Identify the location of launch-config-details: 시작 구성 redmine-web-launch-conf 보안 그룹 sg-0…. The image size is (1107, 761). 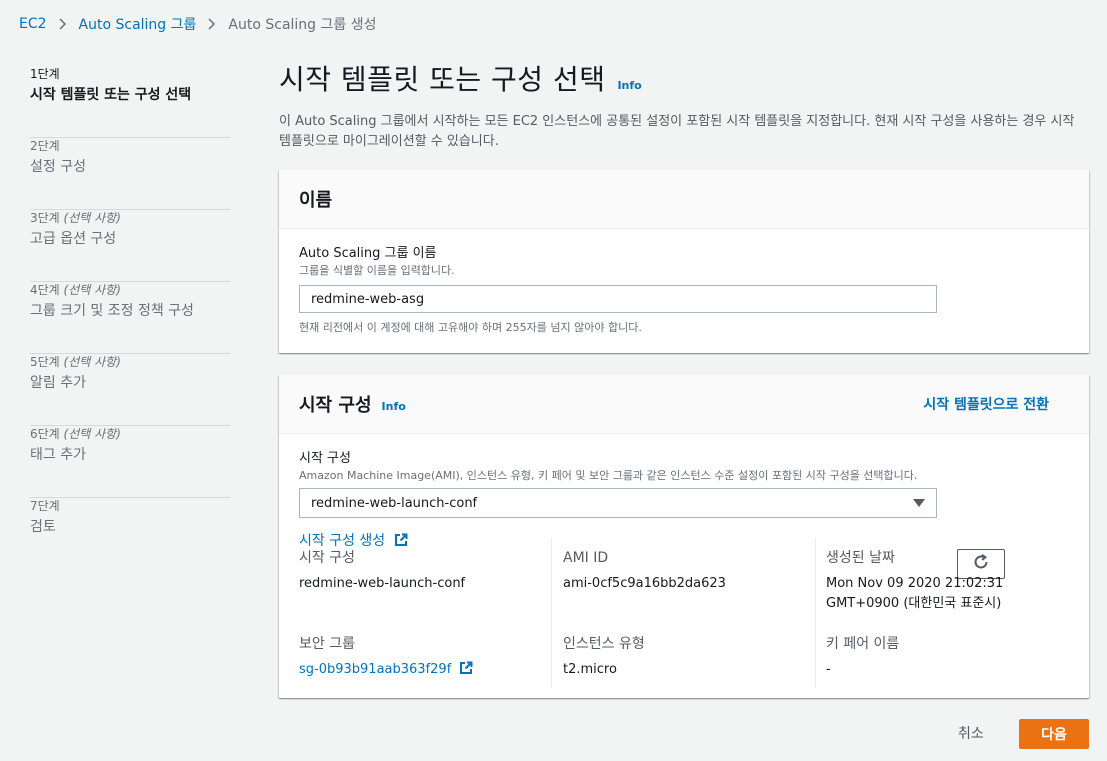
(684, 618).